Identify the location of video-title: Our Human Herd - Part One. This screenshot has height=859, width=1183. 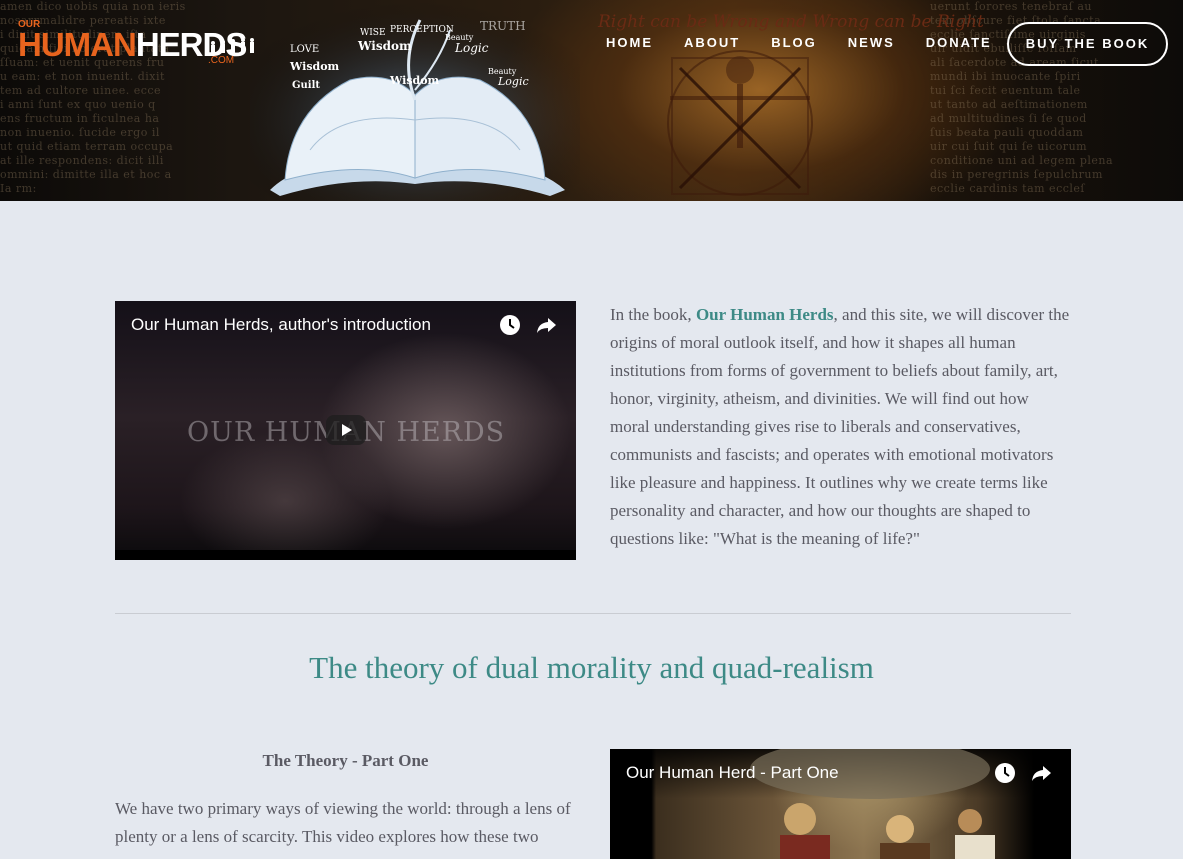
(732, 773).